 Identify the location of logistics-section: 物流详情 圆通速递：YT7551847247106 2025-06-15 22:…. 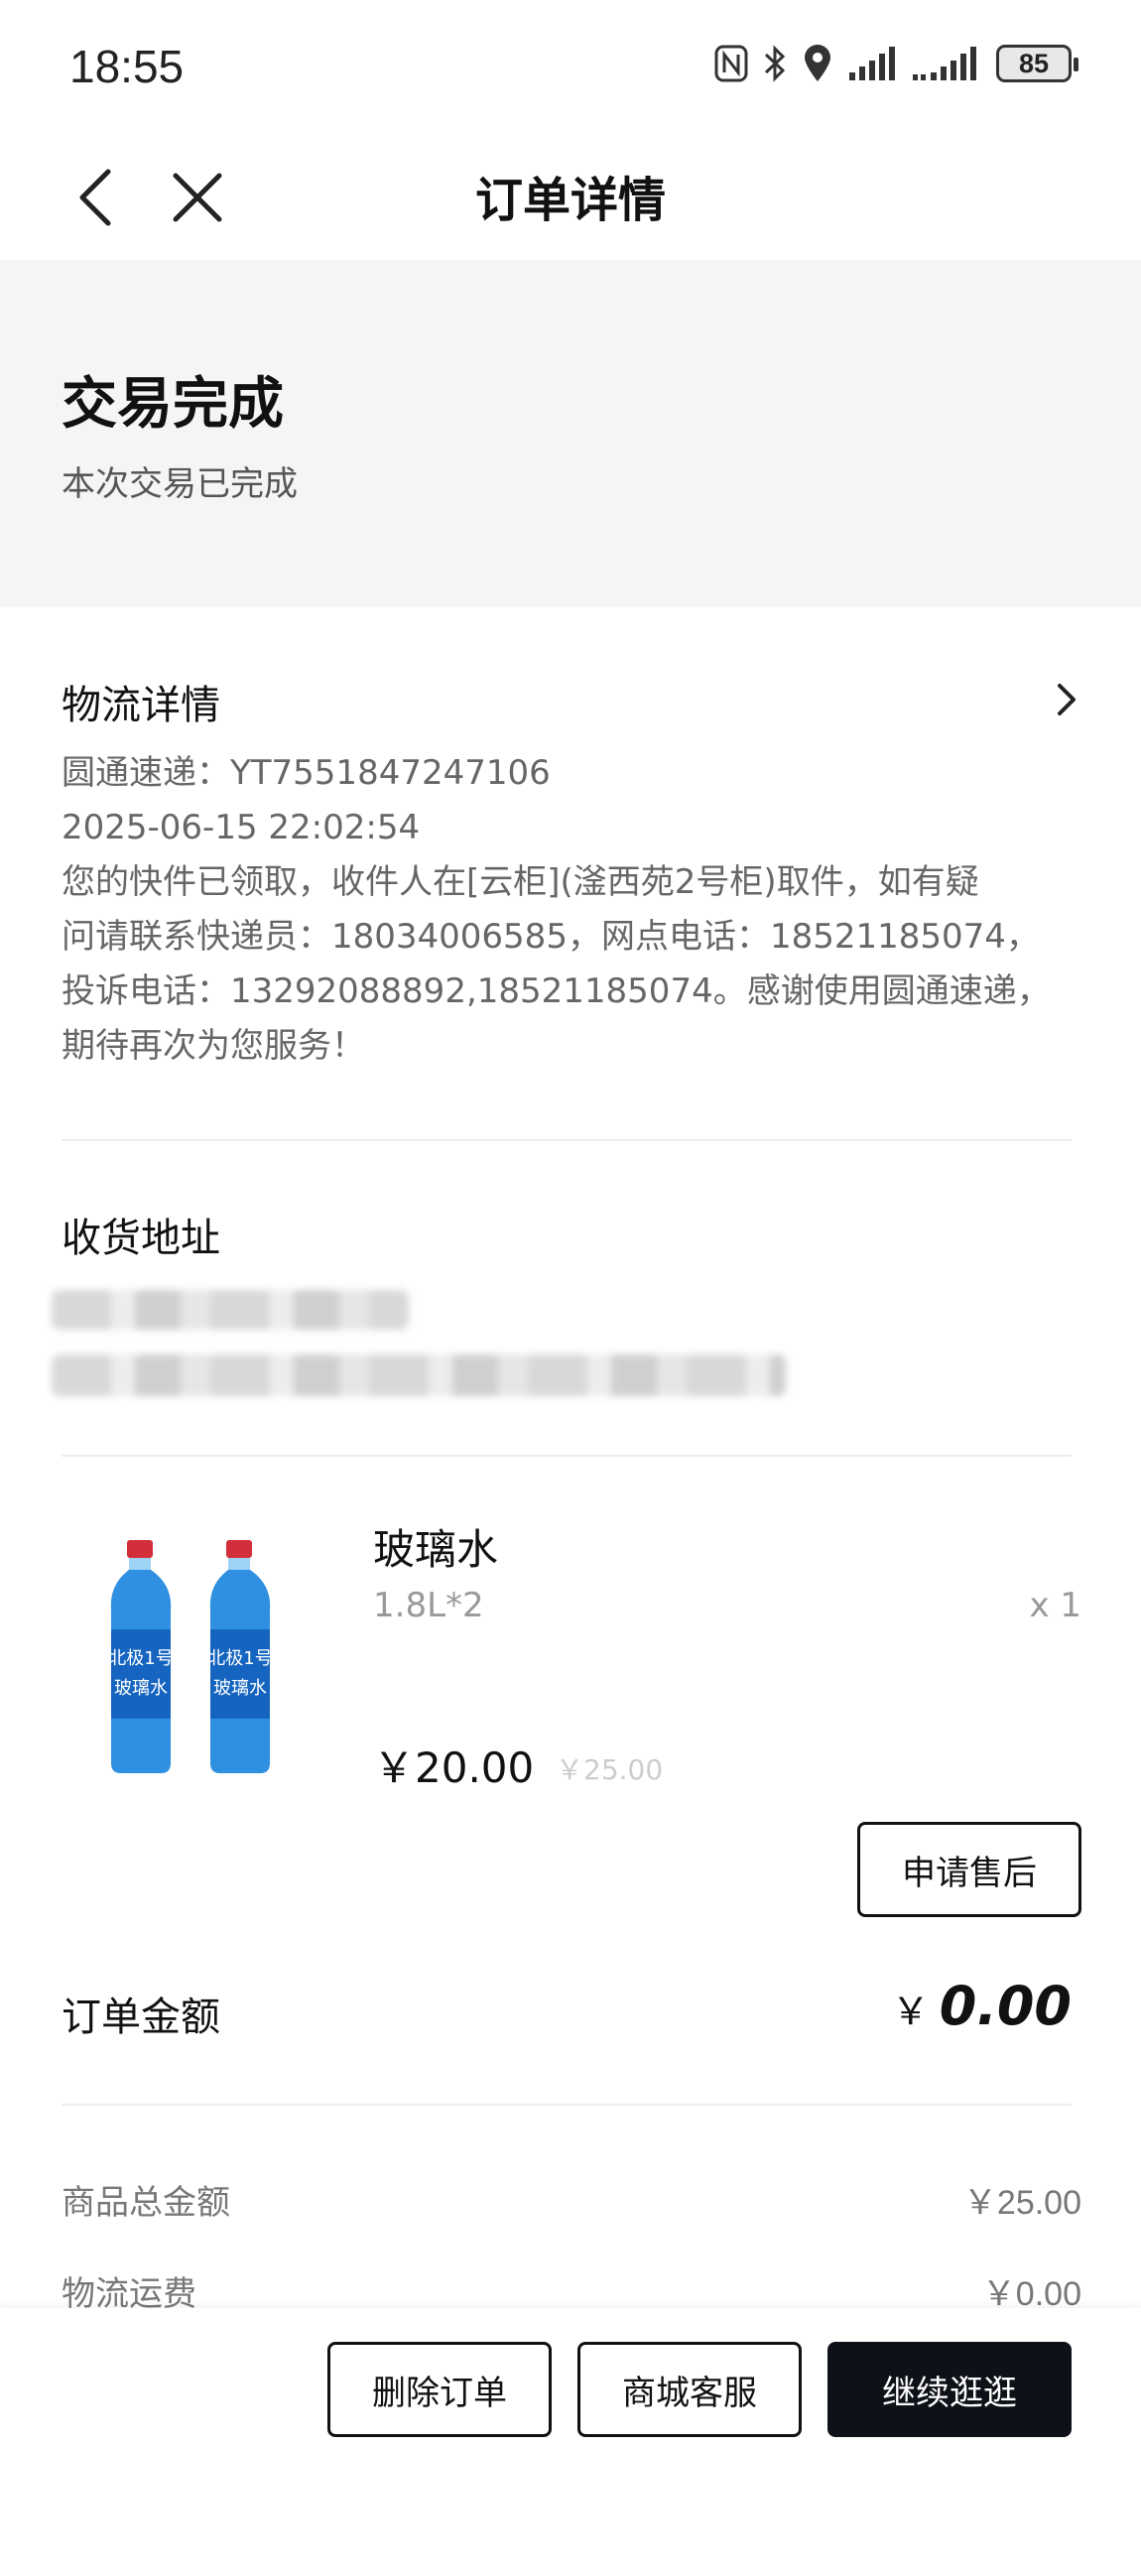
(570, 871).